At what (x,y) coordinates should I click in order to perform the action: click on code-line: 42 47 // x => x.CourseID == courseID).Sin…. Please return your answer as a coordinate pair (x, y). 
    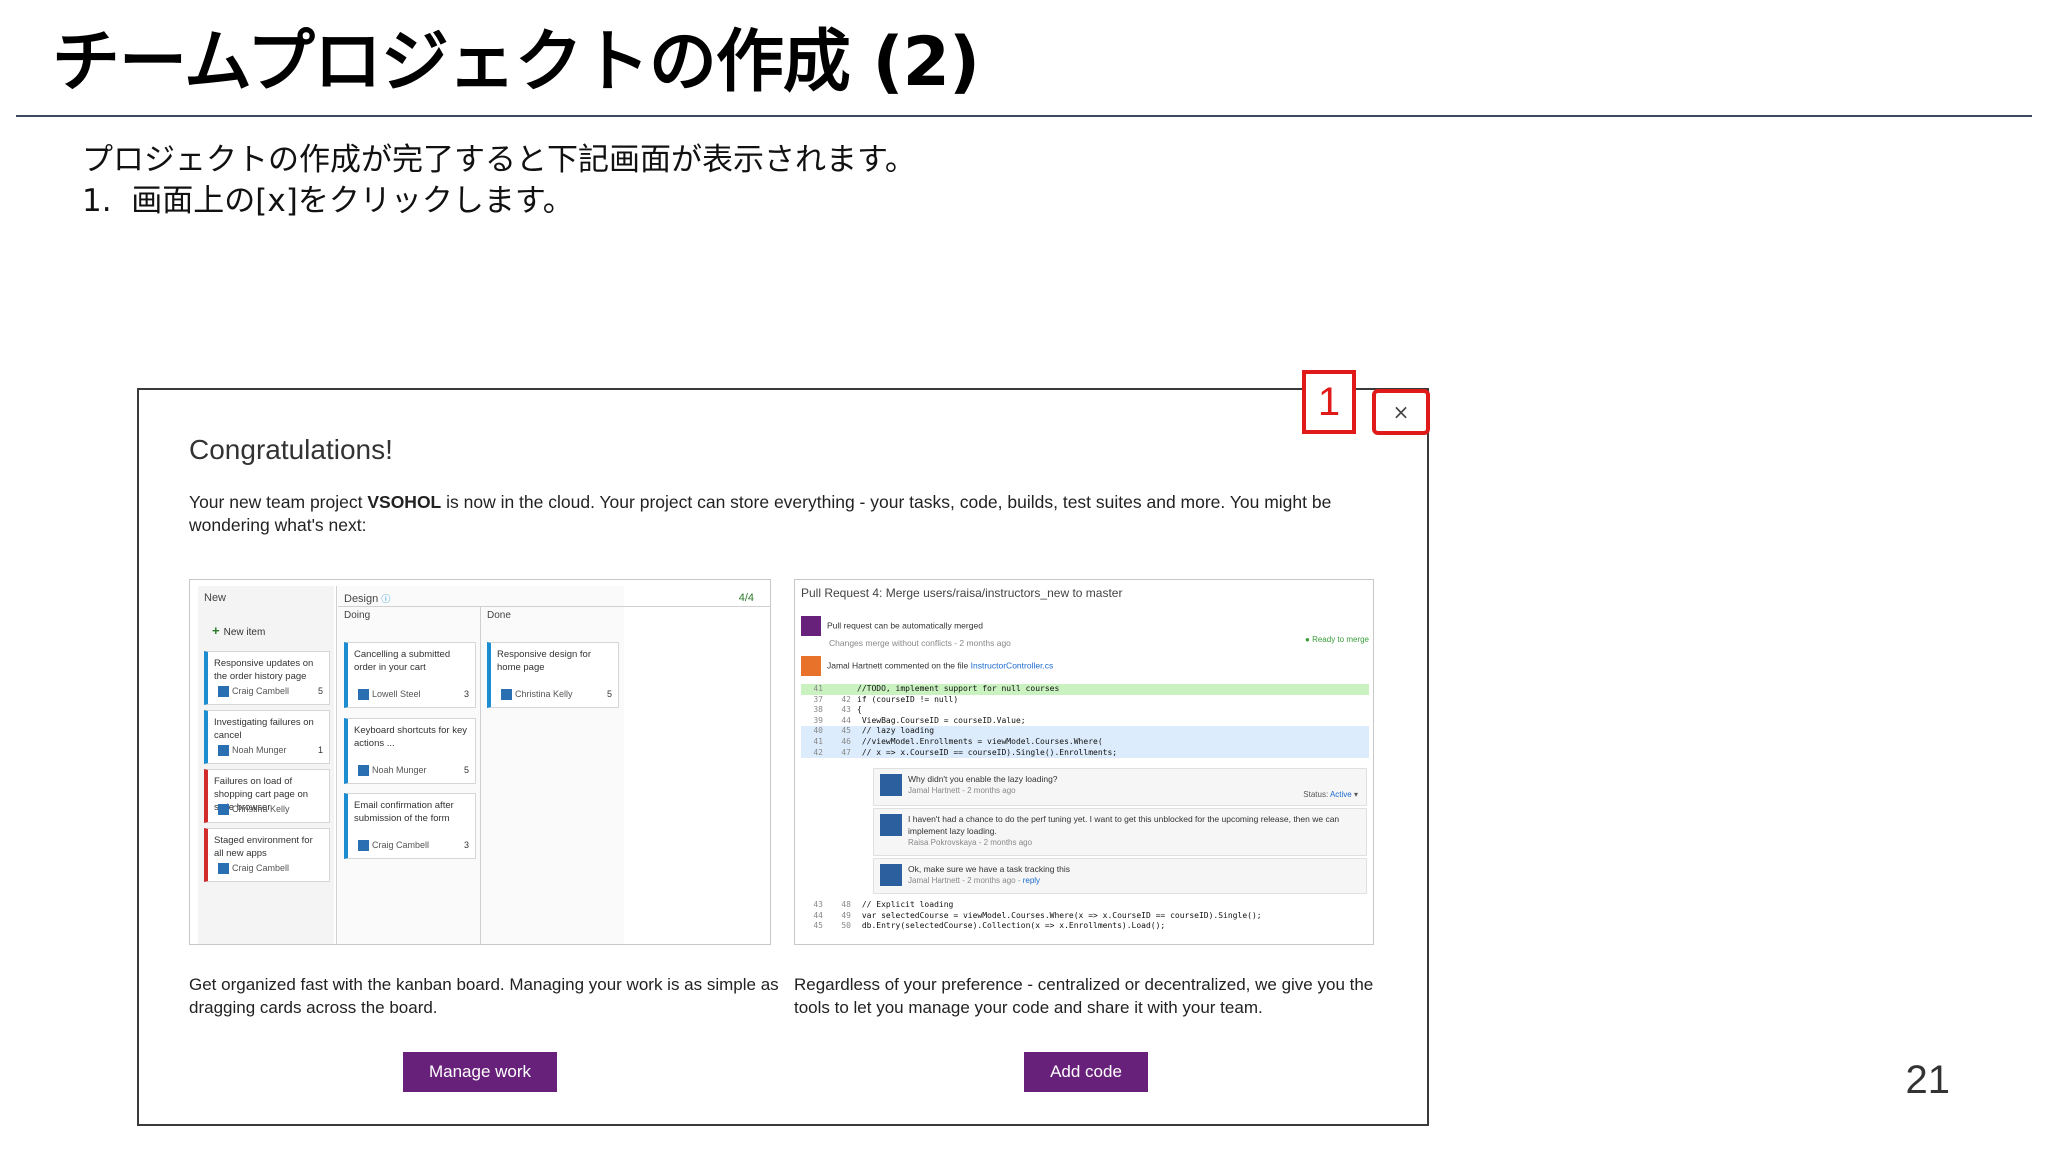
    Looking at the image, I should click on (1085, 753).